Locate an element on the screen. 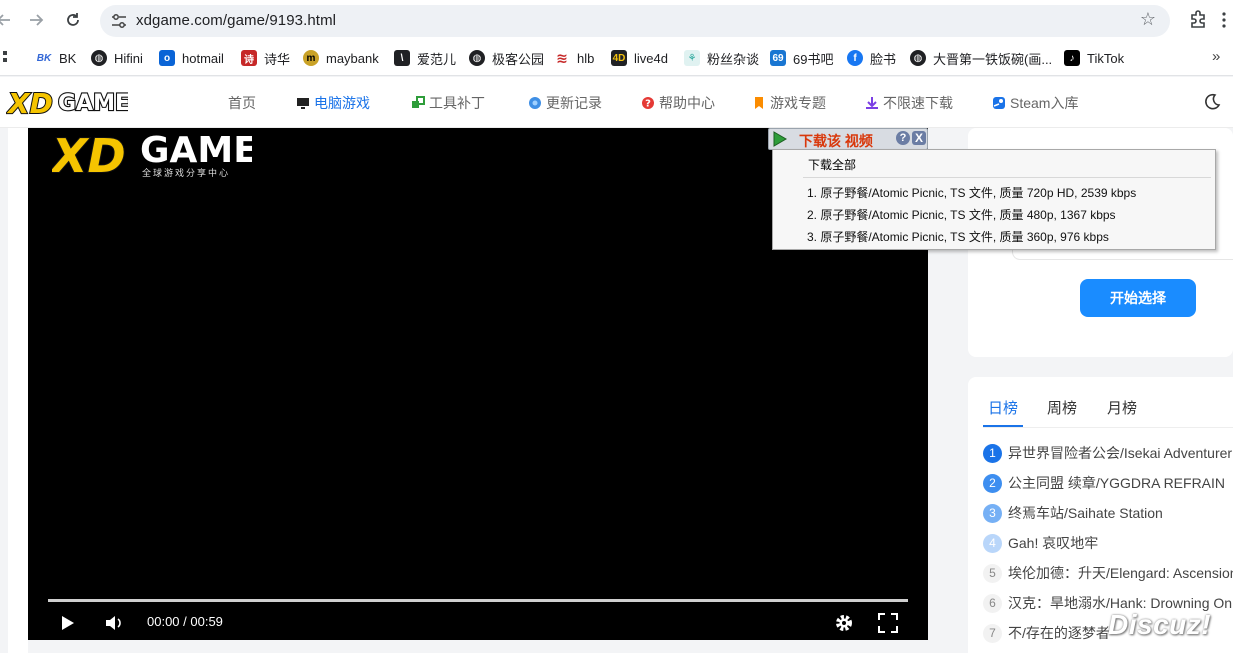 This screenshot has height=653, width=1233. bookmark-fans: ⚘ 粉丝杂谈 is located at coordinates (721, 58).